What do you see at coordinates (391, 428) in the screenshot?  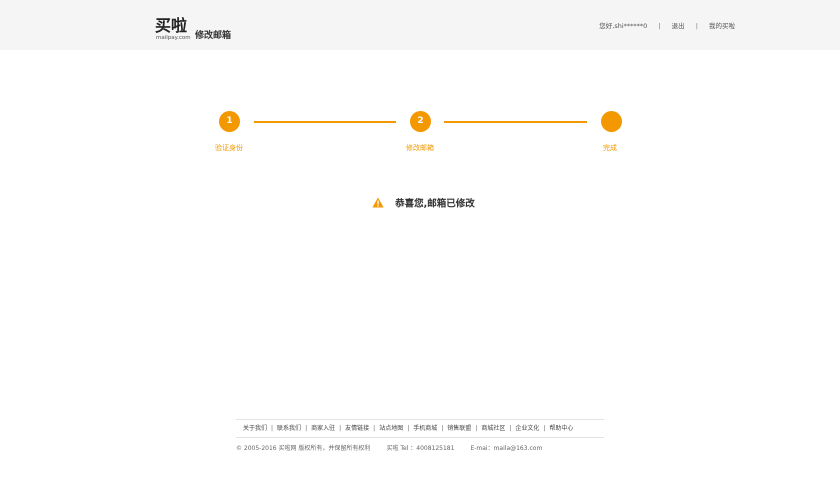 I see `footer-link-sitemap: 站点地图` at bounding box center [391, 428].